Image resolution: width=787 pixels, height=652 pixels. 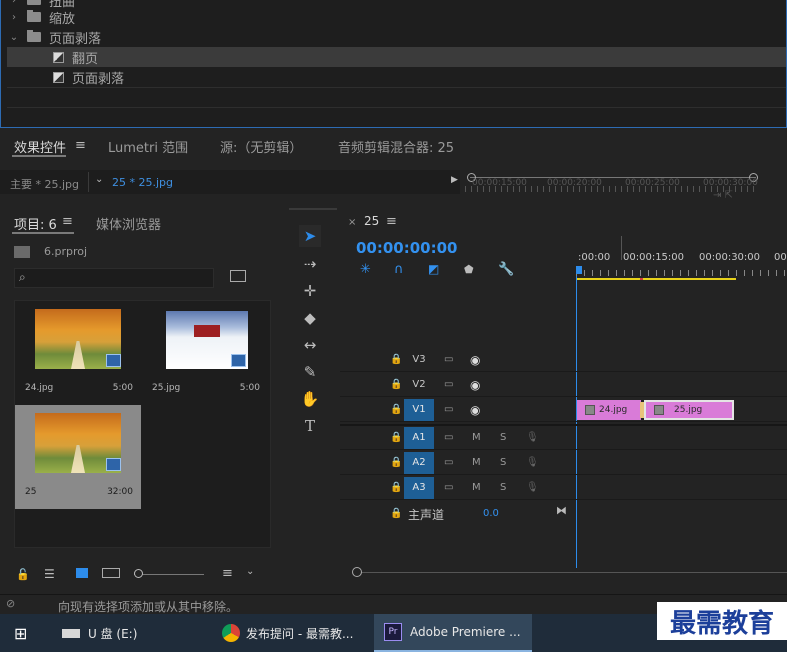 I want to click on play-triangle-icon: ▶, so click(x=454, y=180).